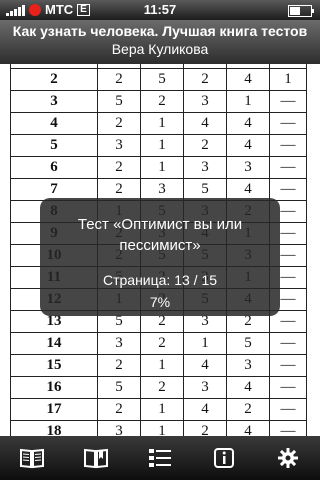 This screenshot has height=480, width=320. I want to click on bookmark-icon, so click(96, 458).